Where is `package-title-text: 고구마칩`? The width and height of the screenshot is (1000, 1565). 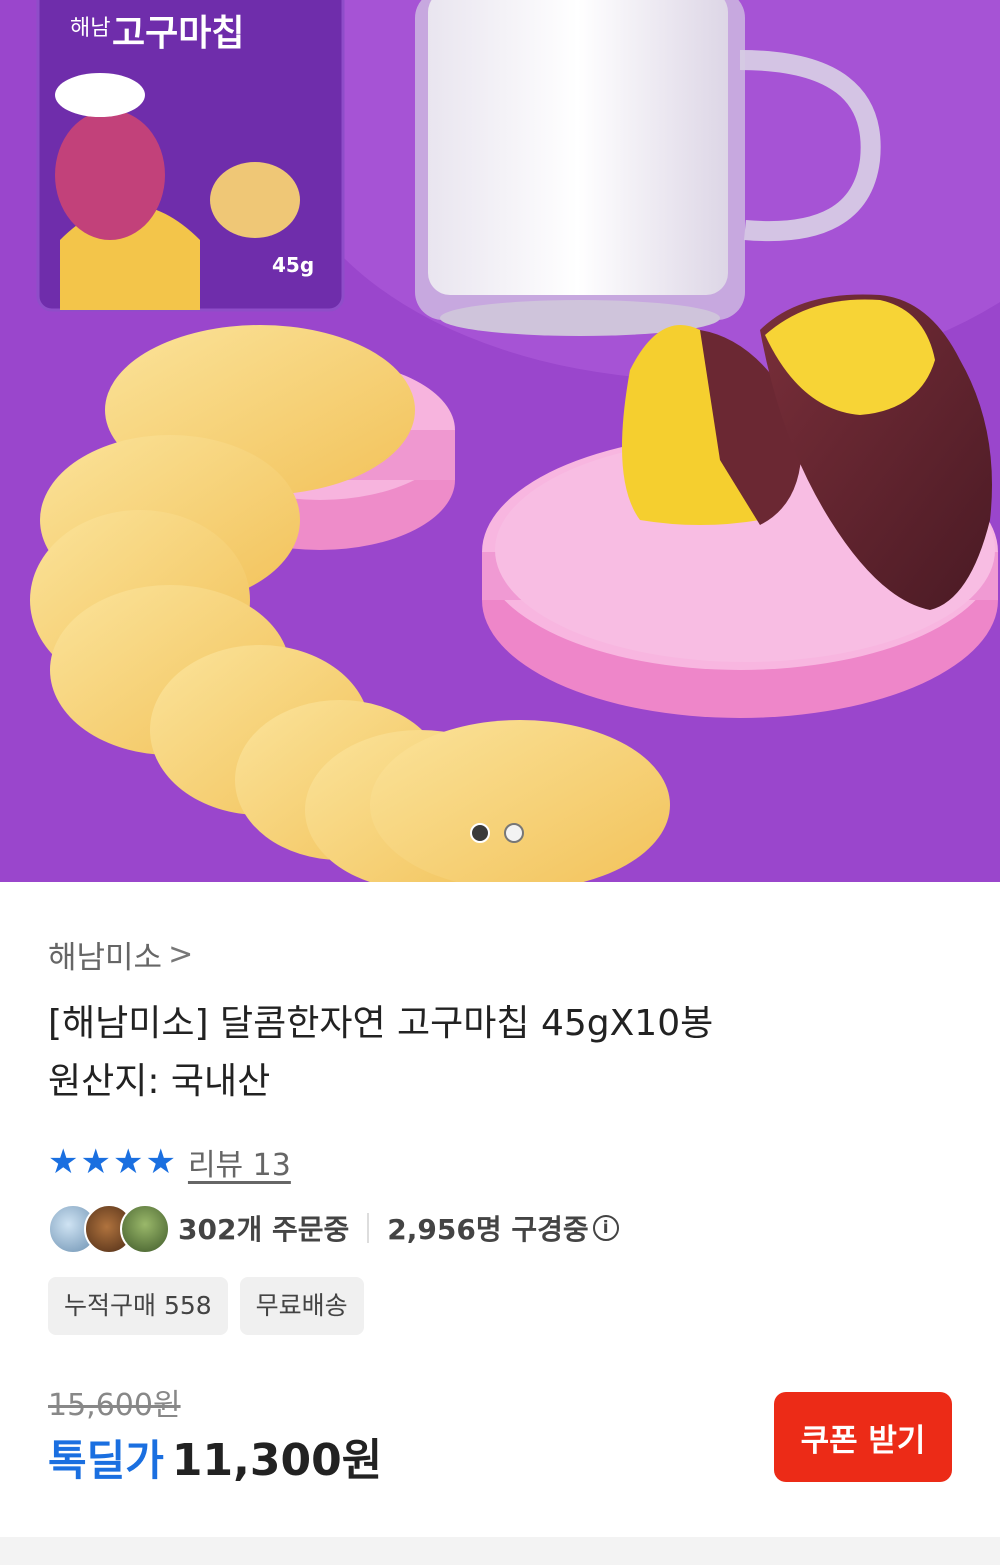 package-title-text: 고구마칩 is located at coordinates (178, 33).